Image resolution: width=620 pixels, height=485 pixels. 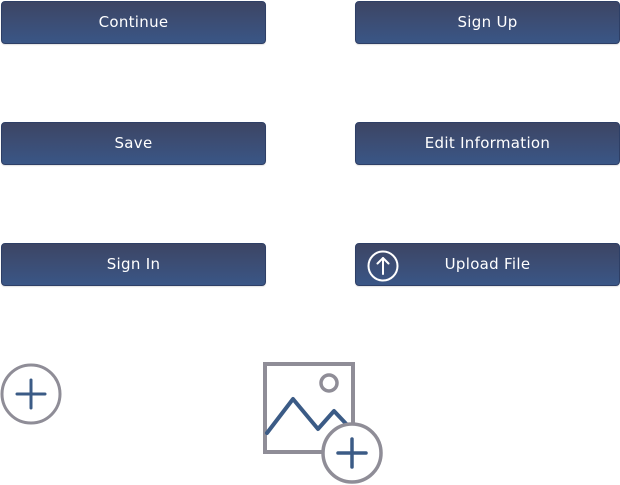 I want to click on save-button-label: Save, so click(x=133, y=143).